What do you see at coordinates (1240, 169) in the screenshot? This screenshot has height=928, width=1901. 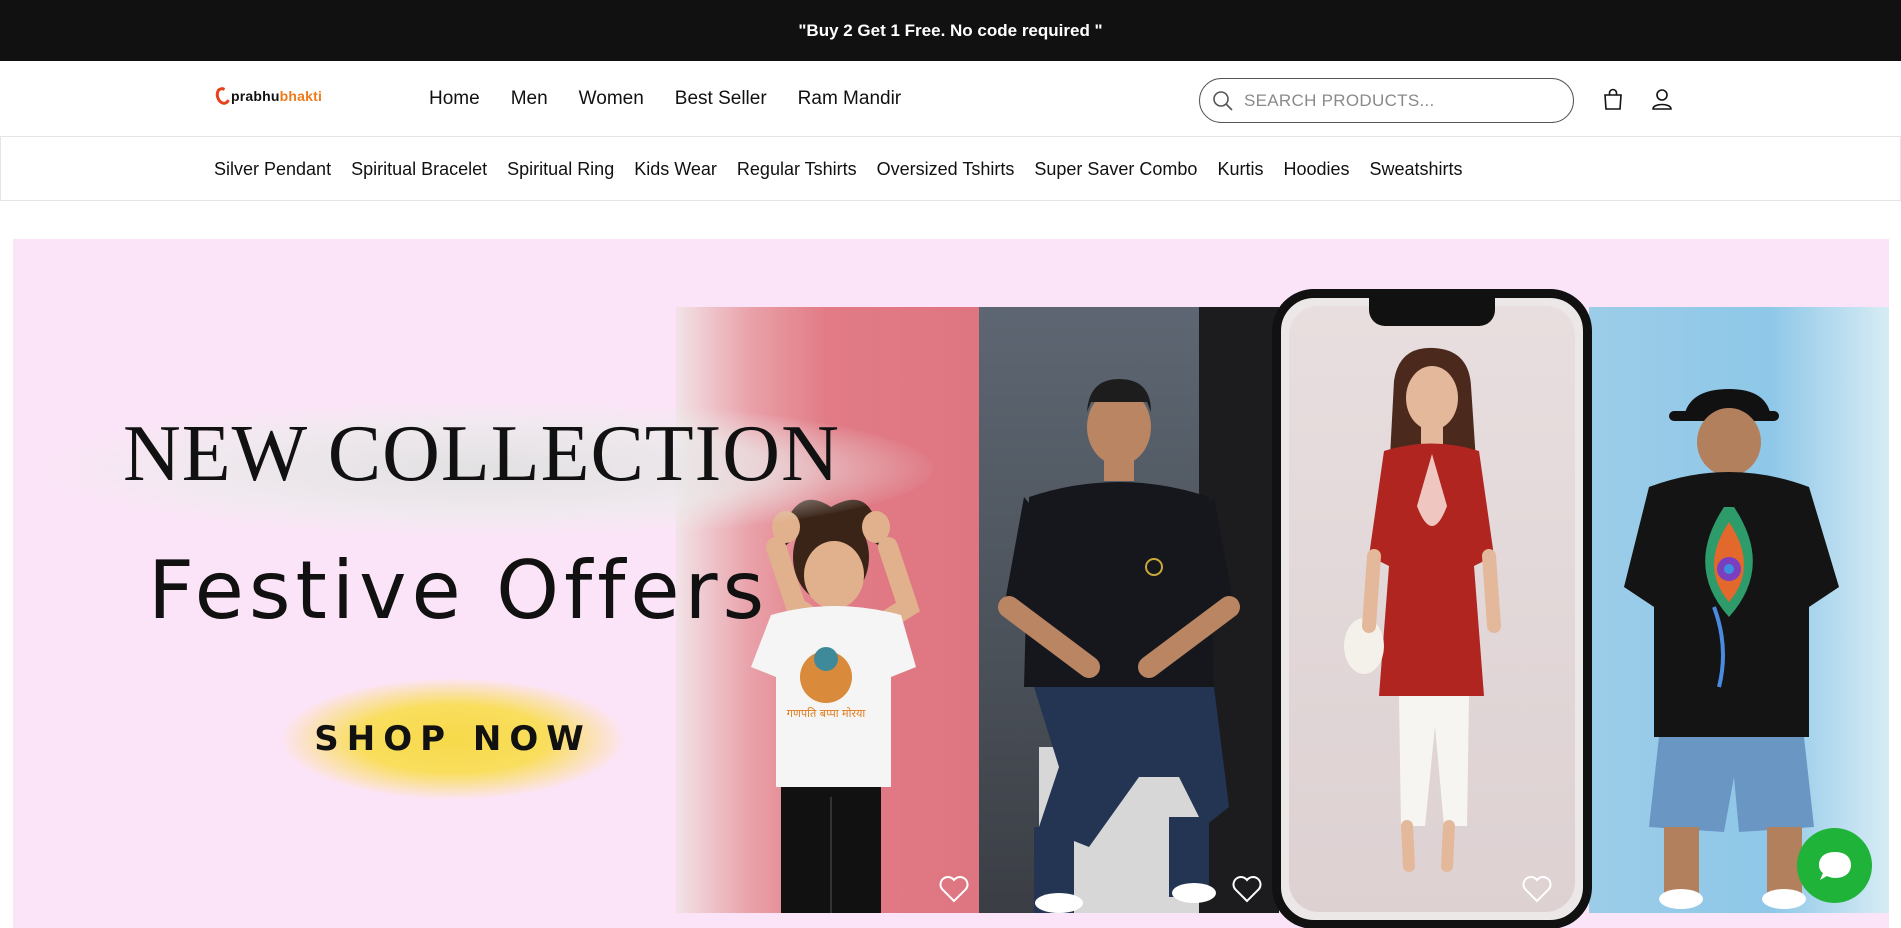 I see `category-kurtis: Kurtis` at bounding box center [1240, 169].